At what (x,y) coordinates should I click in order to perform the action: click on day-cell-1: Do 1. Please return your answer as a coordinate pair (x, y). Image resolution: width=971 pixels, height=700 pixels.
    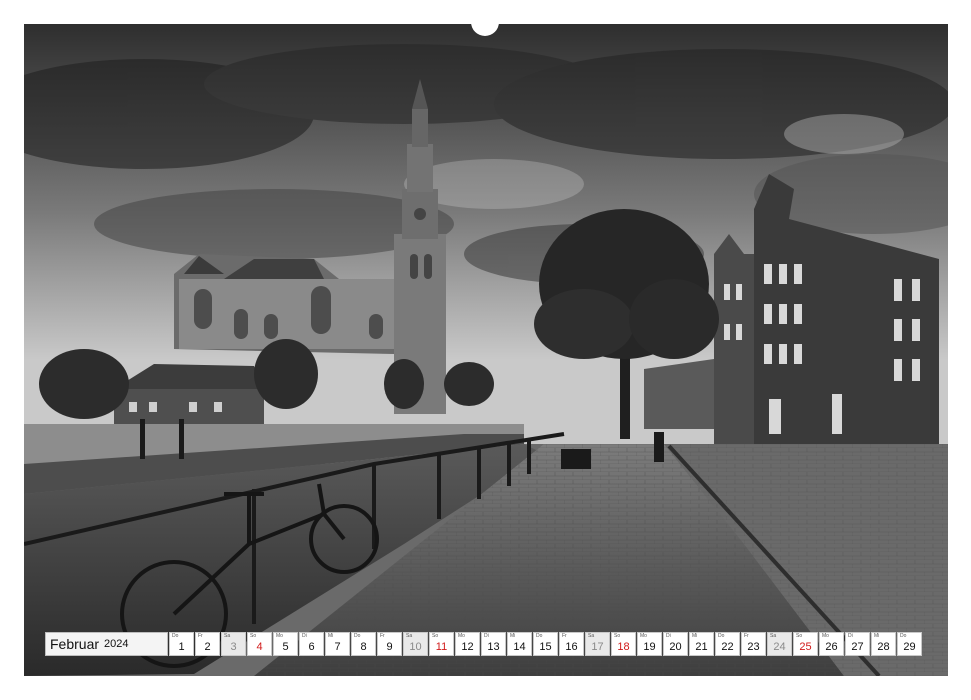
    Looking at the image, I should click on (181, 644).